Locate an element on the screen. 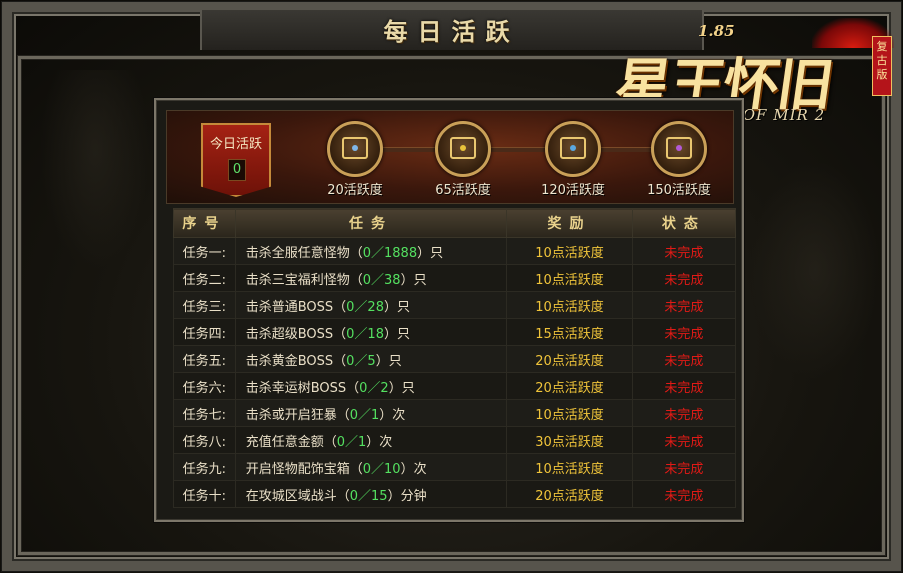 This screenshot has width=903, height=573. task-progress: 0／1888 is located at coordinates (390, 253).